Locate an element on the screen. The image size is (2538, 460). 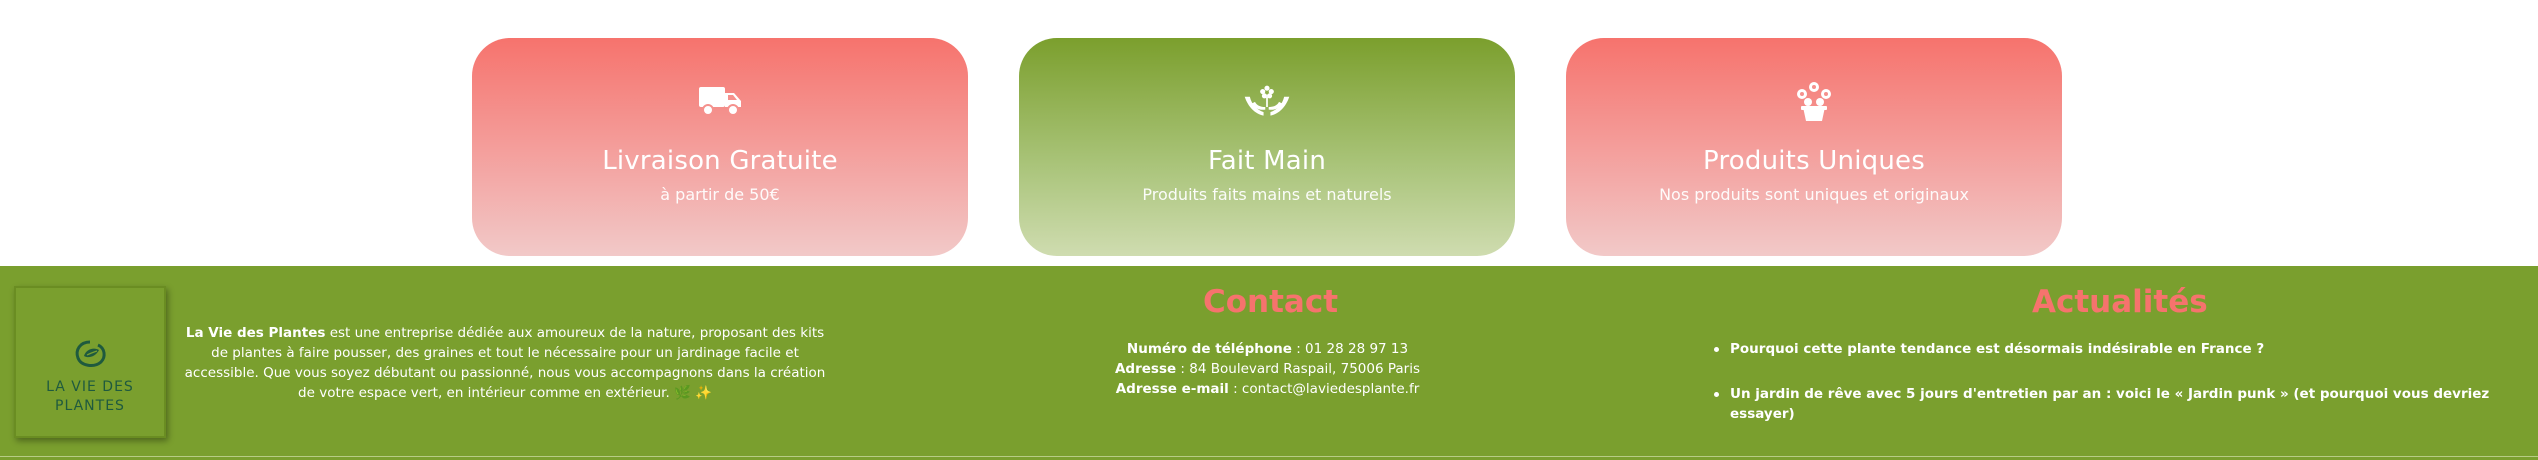
feature-title: Produits Uniques is located at coordinates (1814, 161).